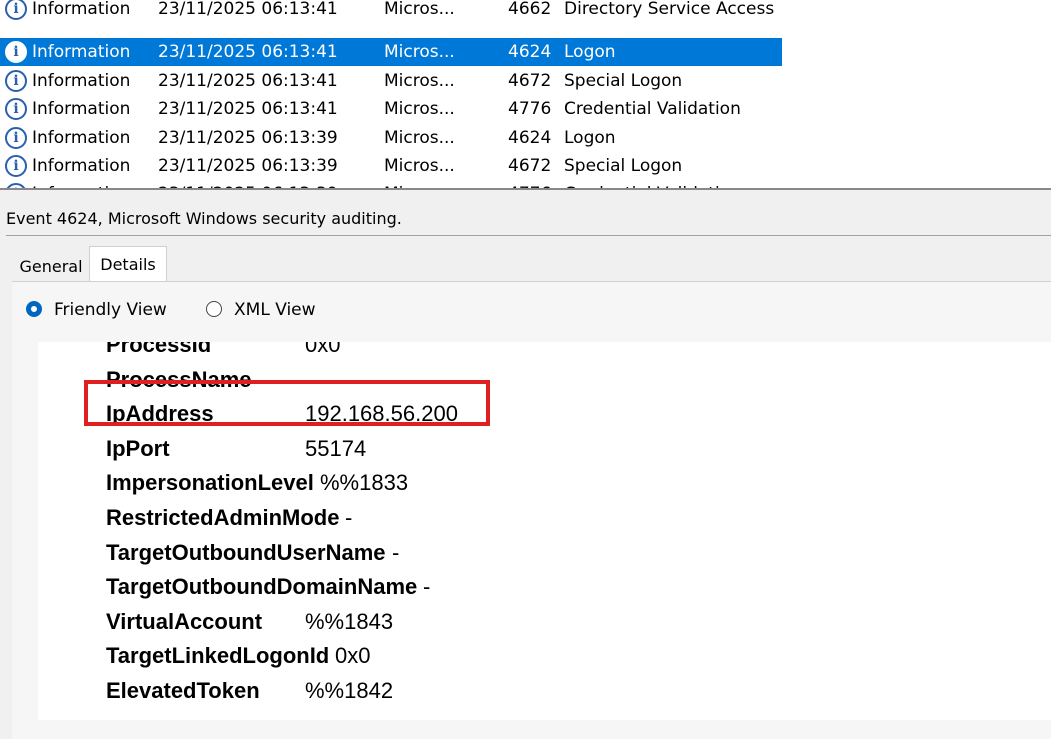 Image resolution: width=1051 pixels, height=739 pixels. I want to click on field-value: %%1843, so click(349, 621).